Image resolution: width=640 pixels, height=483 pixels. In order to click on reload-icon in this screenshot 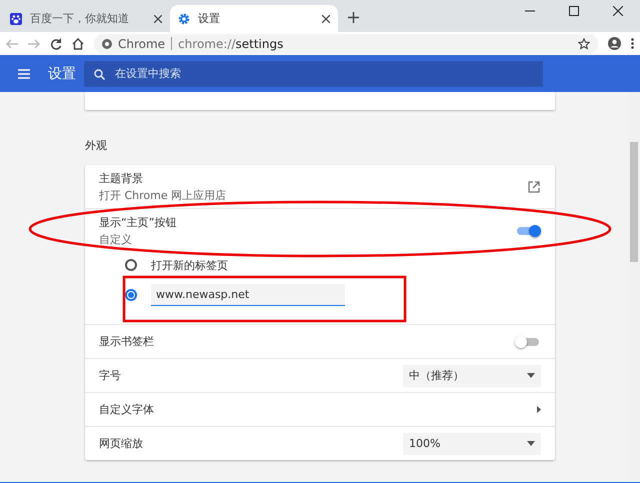, I will do `click(56, 44)`.